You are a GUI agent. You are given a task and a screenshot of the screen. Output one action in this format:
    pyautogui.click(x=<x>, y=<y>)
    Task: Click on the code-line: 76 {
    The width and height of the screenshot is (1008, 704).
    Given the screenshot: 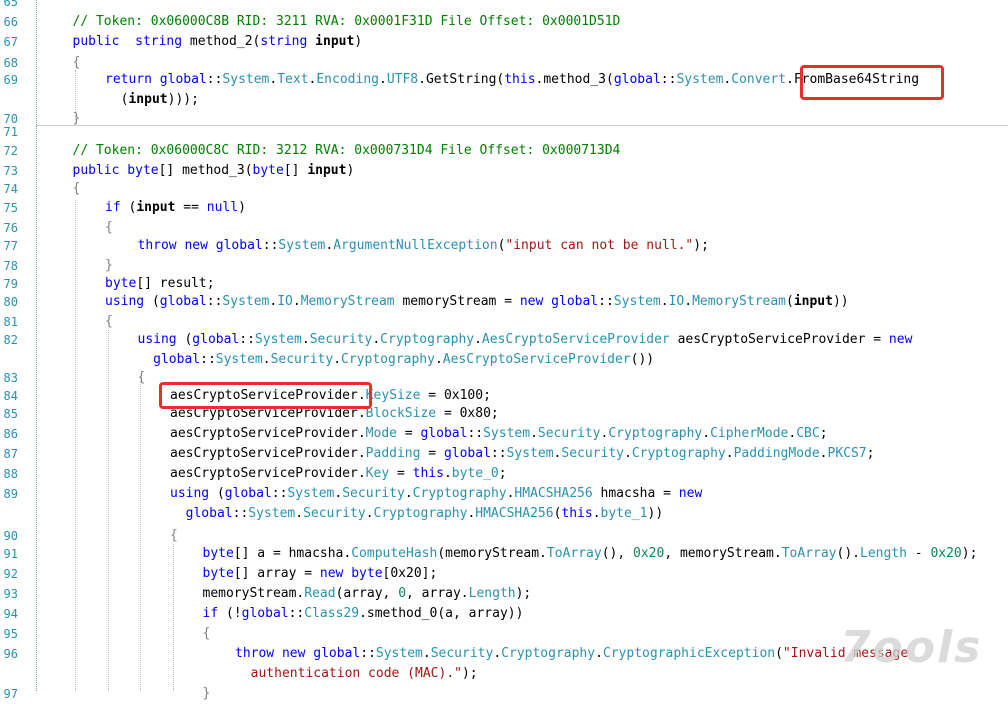 What is the action you would take?
    pyautogui.click(x=504, y=228)
    